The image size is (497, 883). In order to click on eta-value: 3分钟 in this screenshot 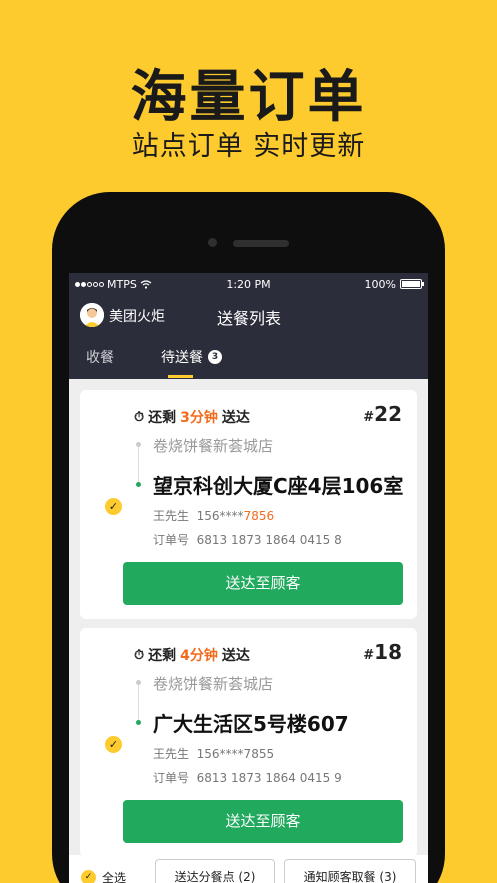, I will do `click(199, 418)`.